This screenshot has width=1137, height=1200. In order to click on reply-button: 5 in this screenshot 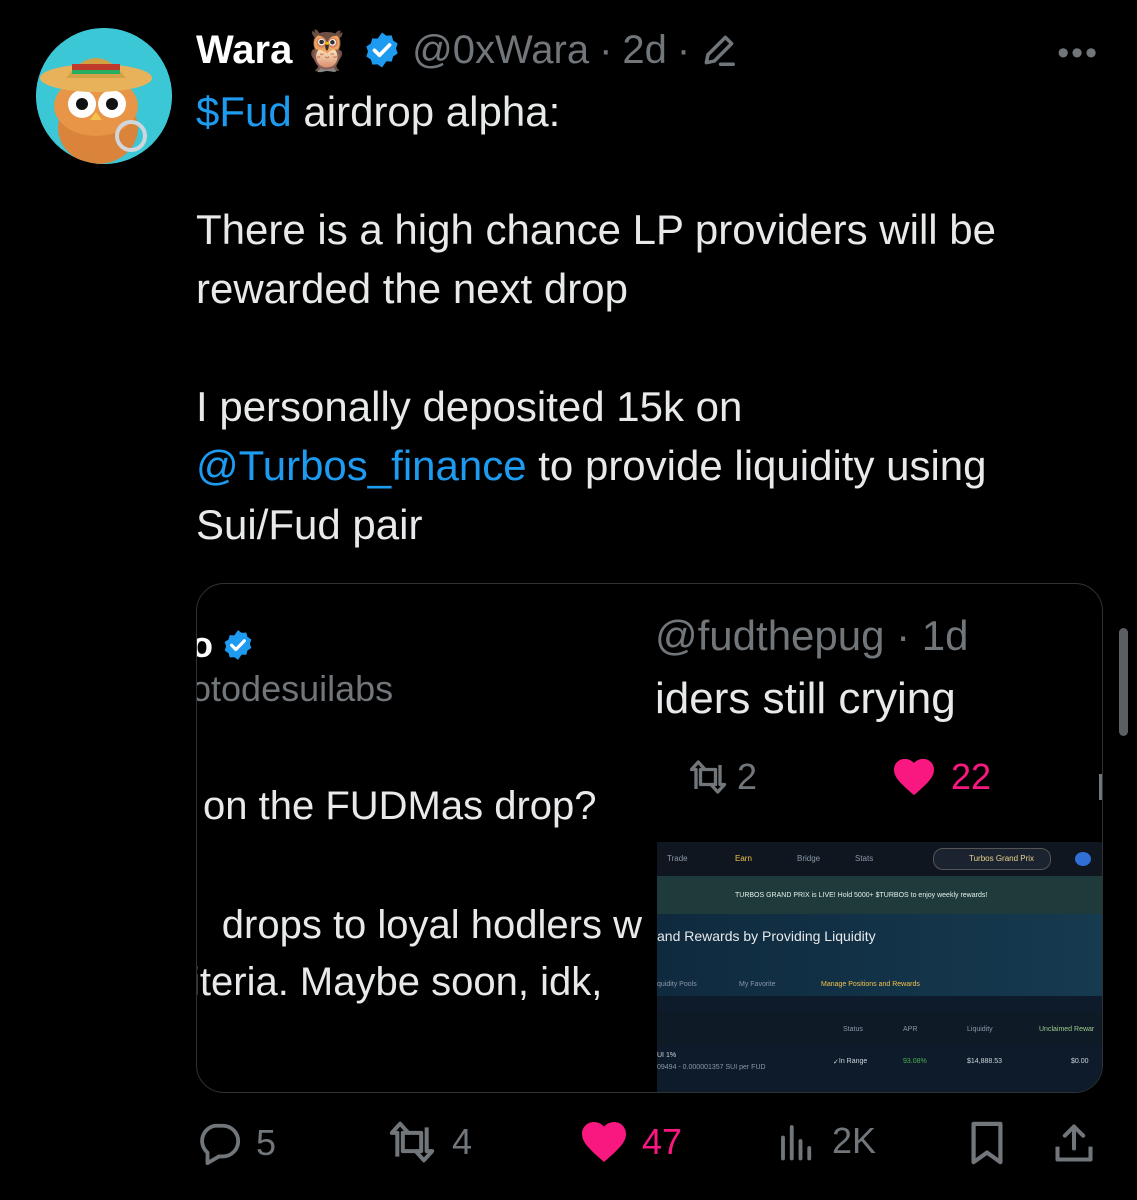, I will do `click(236, 1143)`.